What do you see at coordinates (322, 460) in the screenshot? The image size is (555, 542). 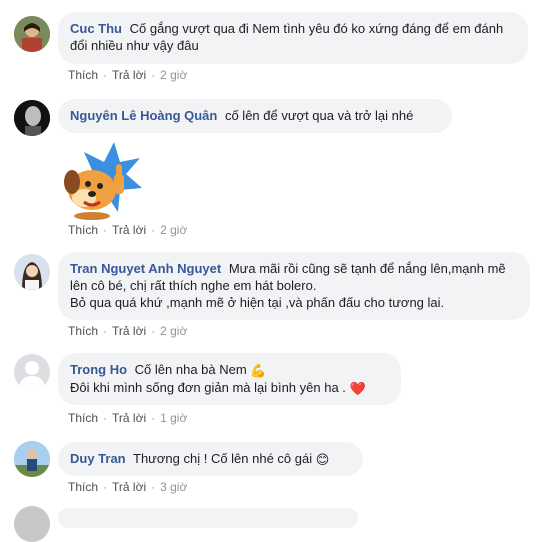 I see `smiling-face-icon: 😊` at bounding box center [322, 460].